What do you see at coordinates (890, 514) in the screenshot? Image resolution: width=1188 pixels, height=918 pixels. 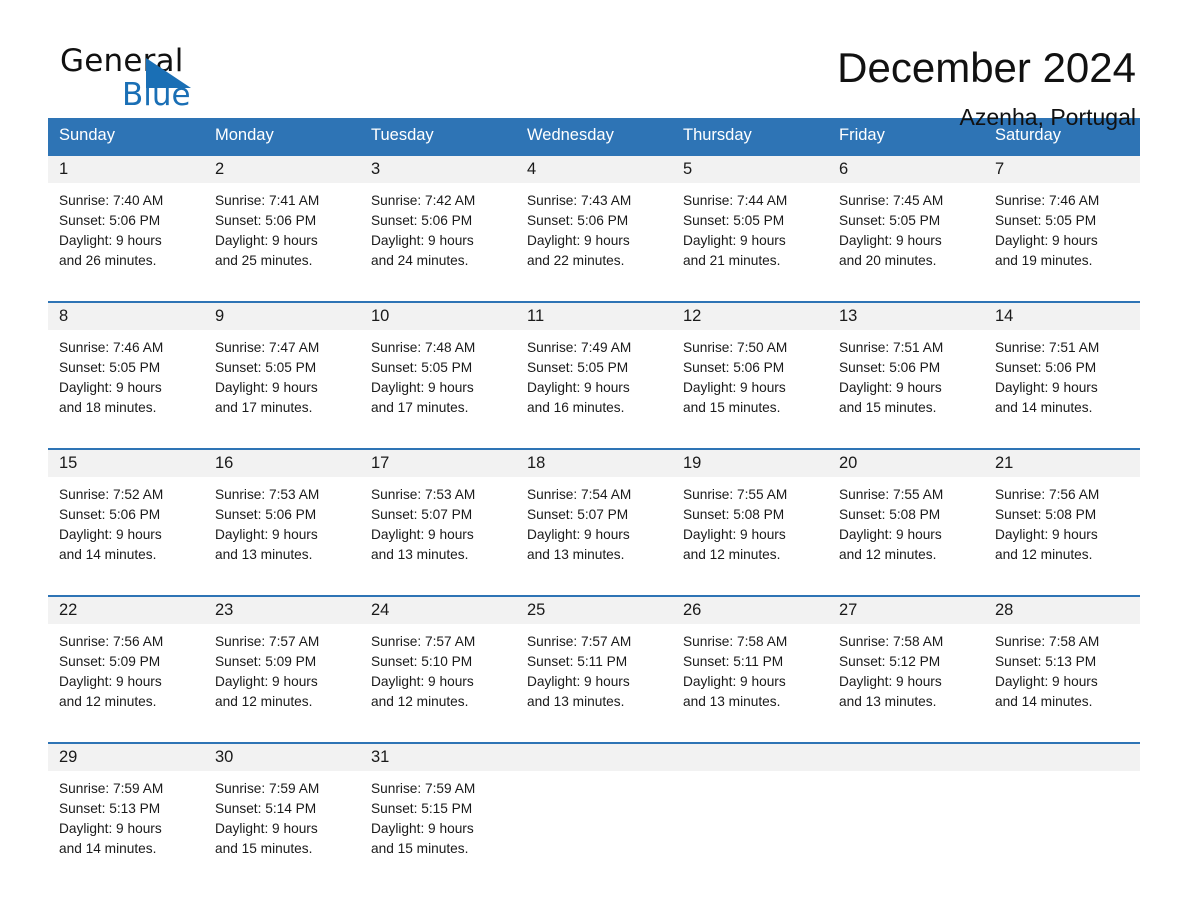 I see `sunset-text: Sunset: 5:08 PM` at bounding box center [890, 514].